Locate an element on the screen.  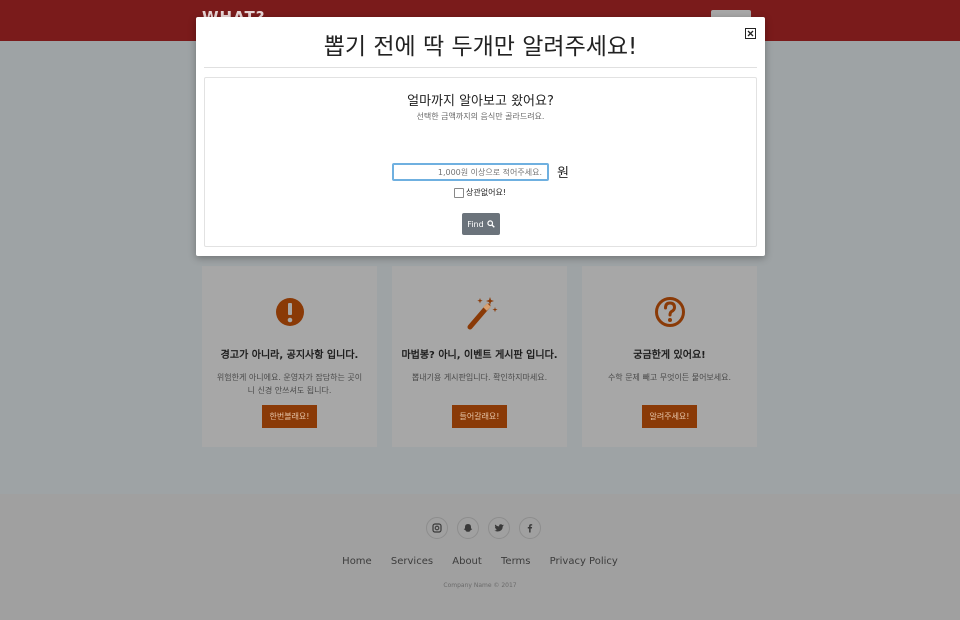
footer-link-home: Home is located at coordinates (357, 561).